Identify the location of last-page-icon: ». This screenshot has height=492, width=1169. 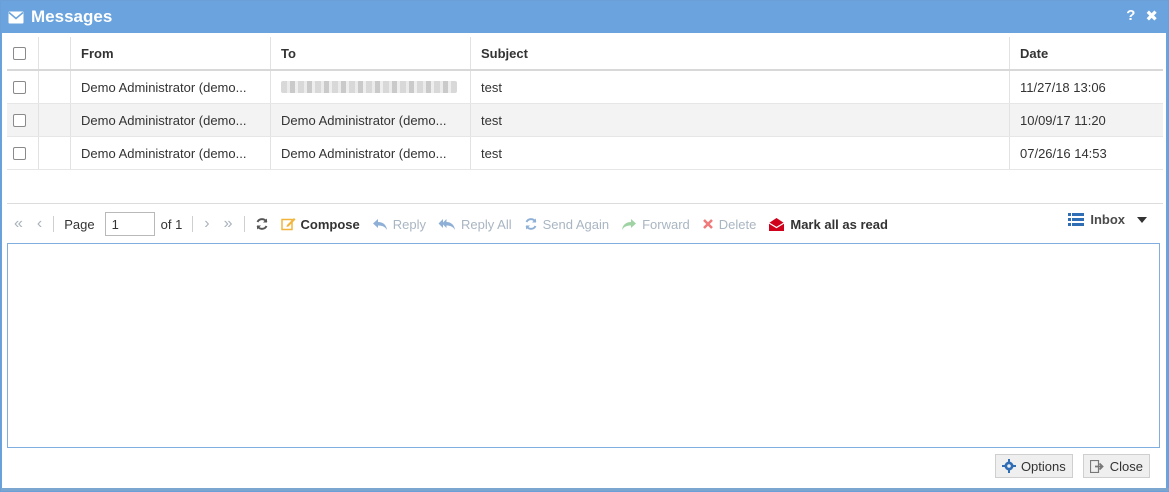
(228, 224).